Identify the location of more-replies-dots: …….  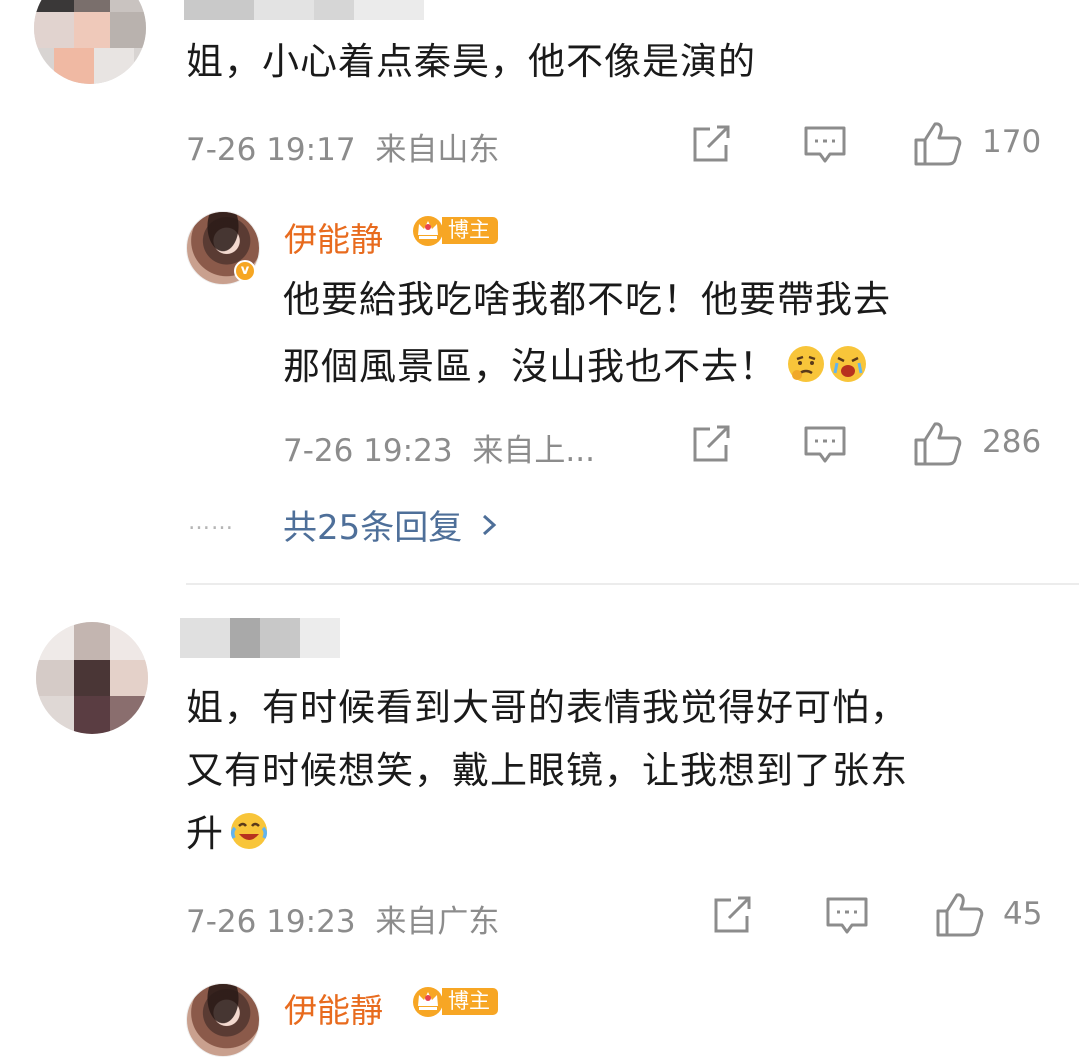
(211, 522).